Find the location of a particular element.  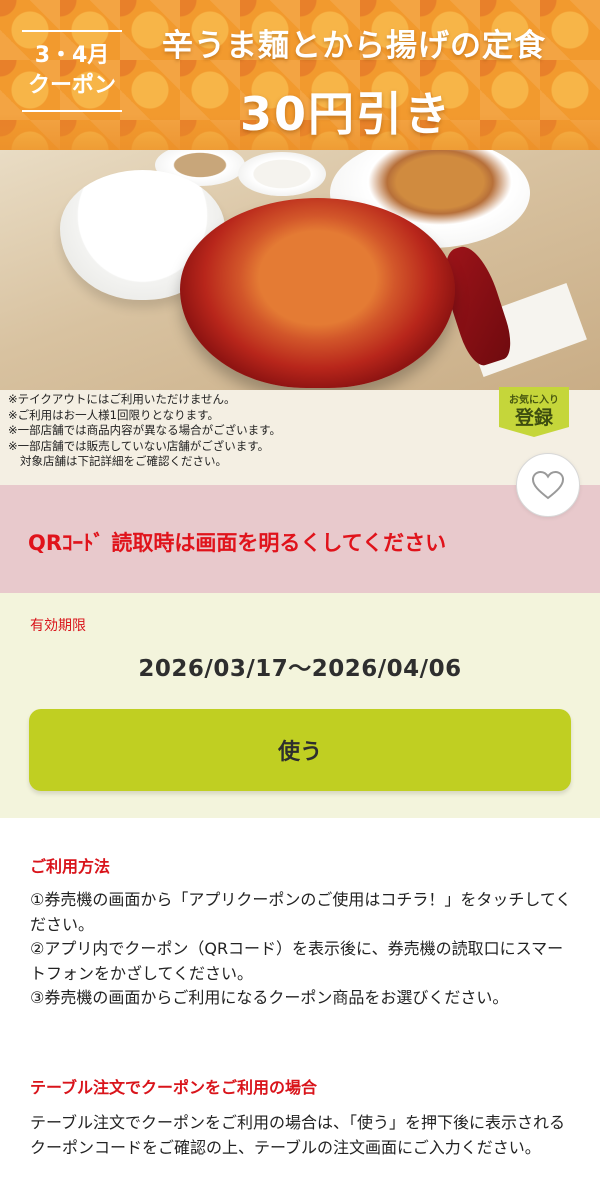

use-coupon-button: 使う is located at coordinates (300, 750).